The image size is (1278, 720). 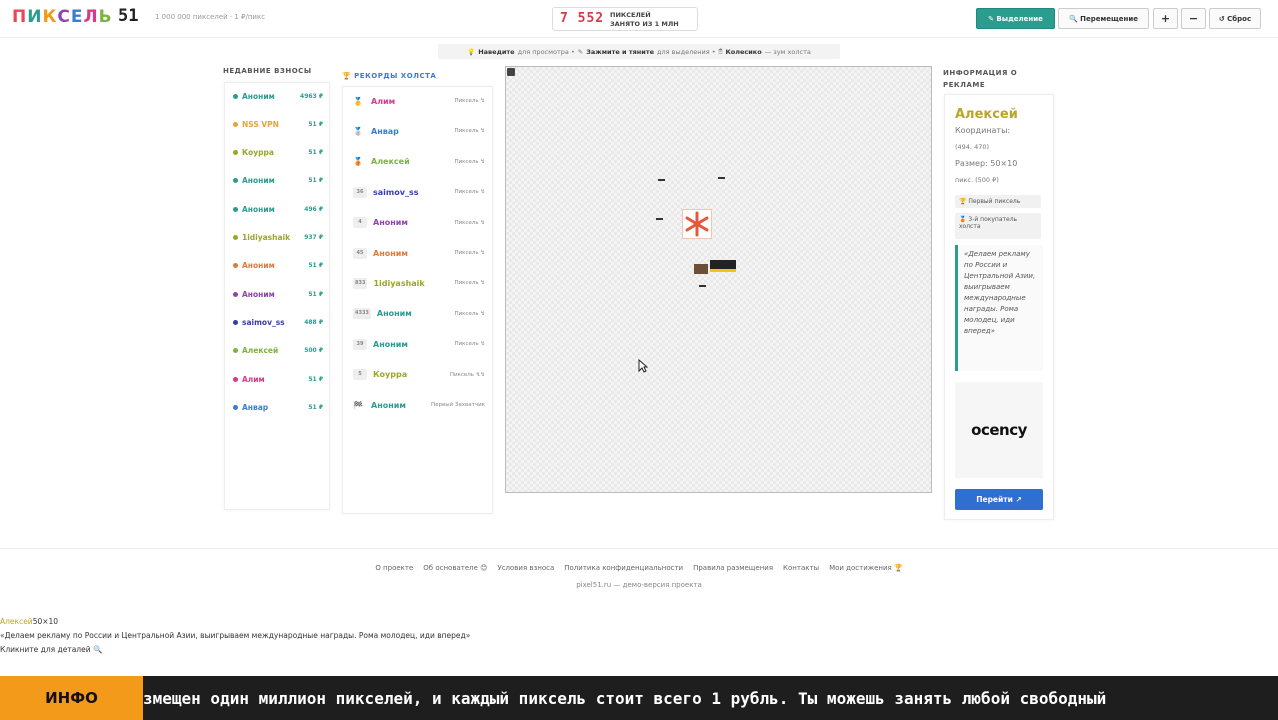 I want to click on record-item: 🏁 Аноним Первый Захватчик, so click(x=419, y=405).